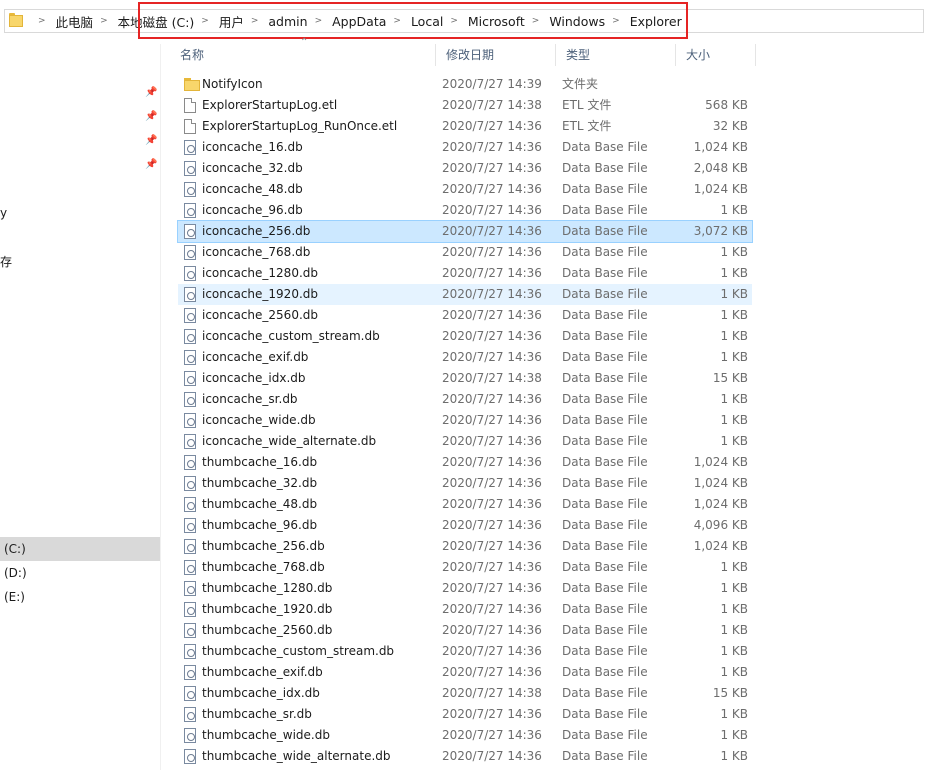  Describe the element at coordinates (255, 357) in the screenshot. I see `file-name: iconcache_exif.db` at that location.